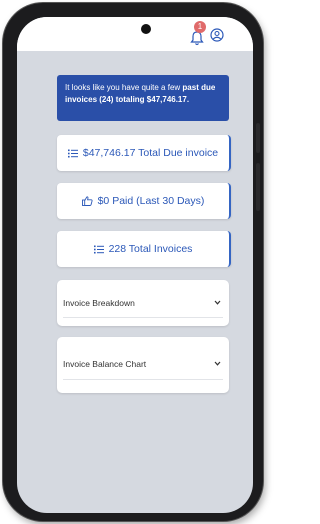 This screenshot has height=524, width=320. Describe the element at coordinates (200, 27) in the screenshot. I see `notification-badge: 1` at that location.